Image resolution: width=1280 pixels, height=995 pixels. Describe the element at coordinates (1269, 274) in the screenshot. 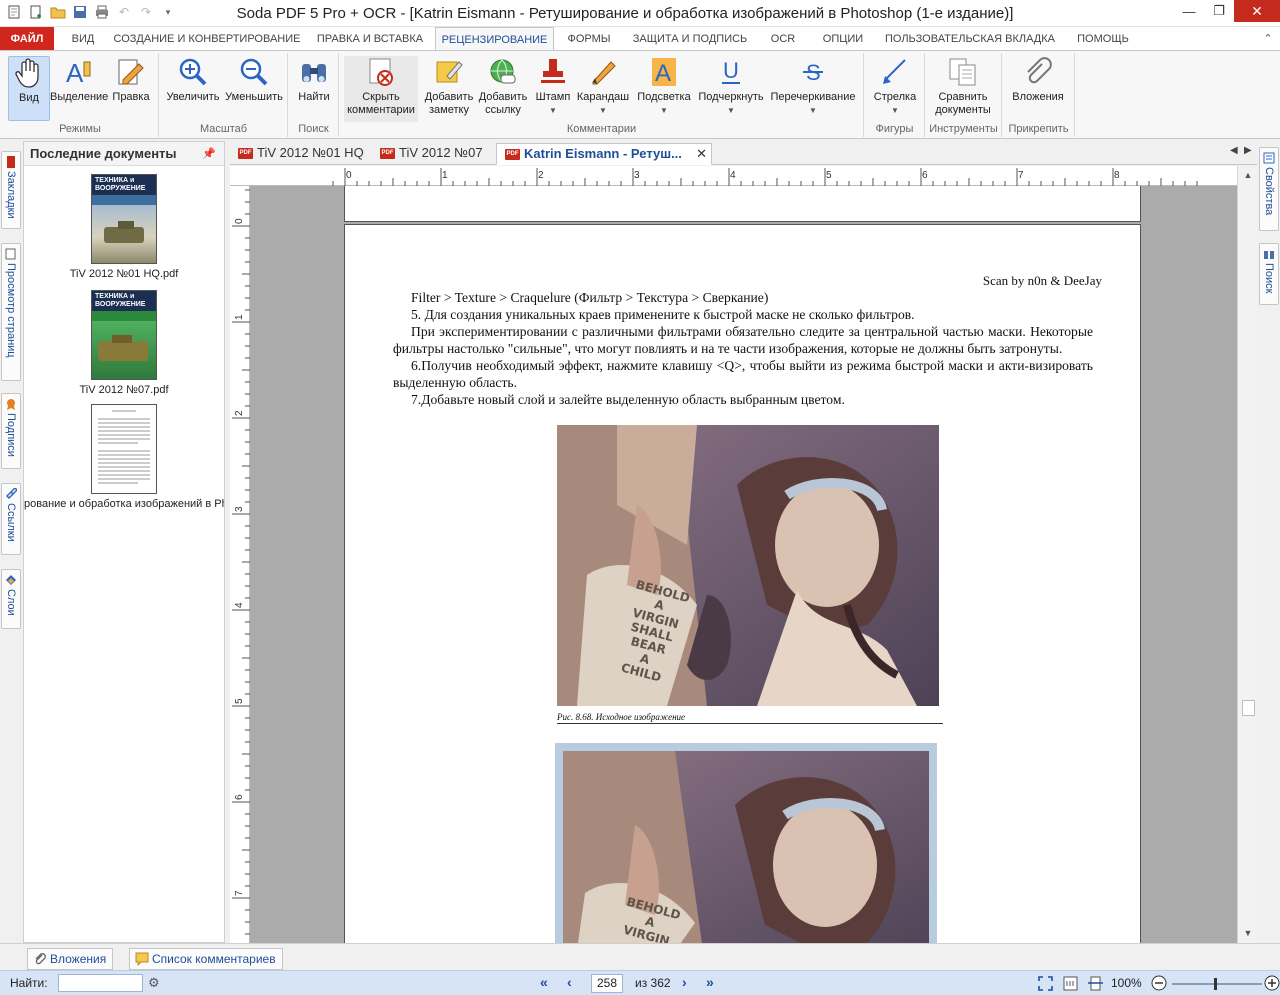

I see `side-tab-search: Поиск` at that location.